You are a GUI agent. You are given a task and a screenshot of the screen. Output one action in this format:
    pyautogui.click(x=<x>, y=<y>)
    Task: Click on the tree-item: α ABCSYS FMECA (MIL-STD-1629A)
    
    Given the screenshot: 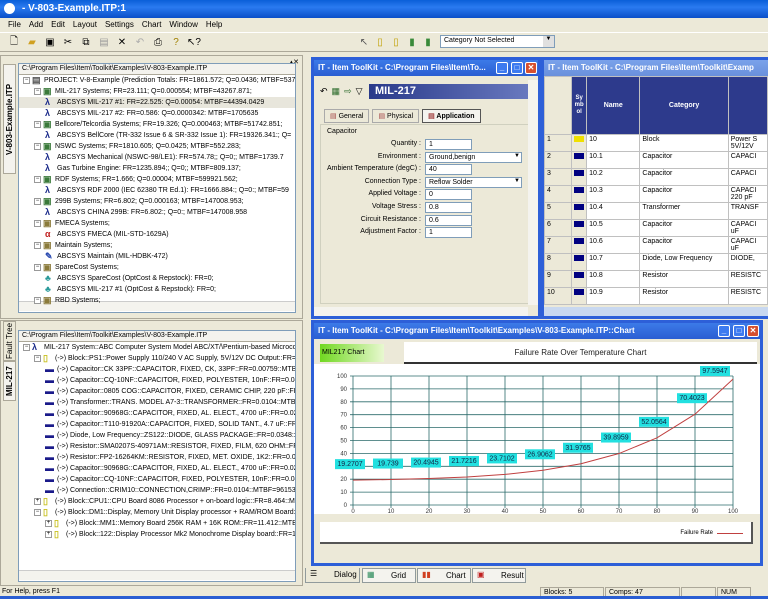 What is the action you would take?
    pyautogui.click(x=157, y=234)
    